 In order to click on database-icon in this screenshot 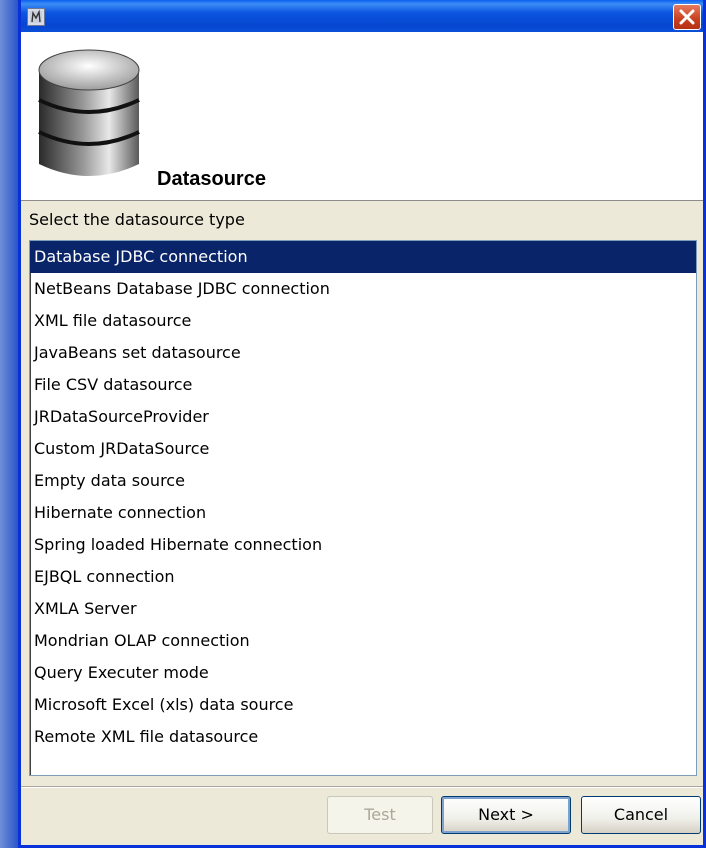, I will do `click(89, 112)`.